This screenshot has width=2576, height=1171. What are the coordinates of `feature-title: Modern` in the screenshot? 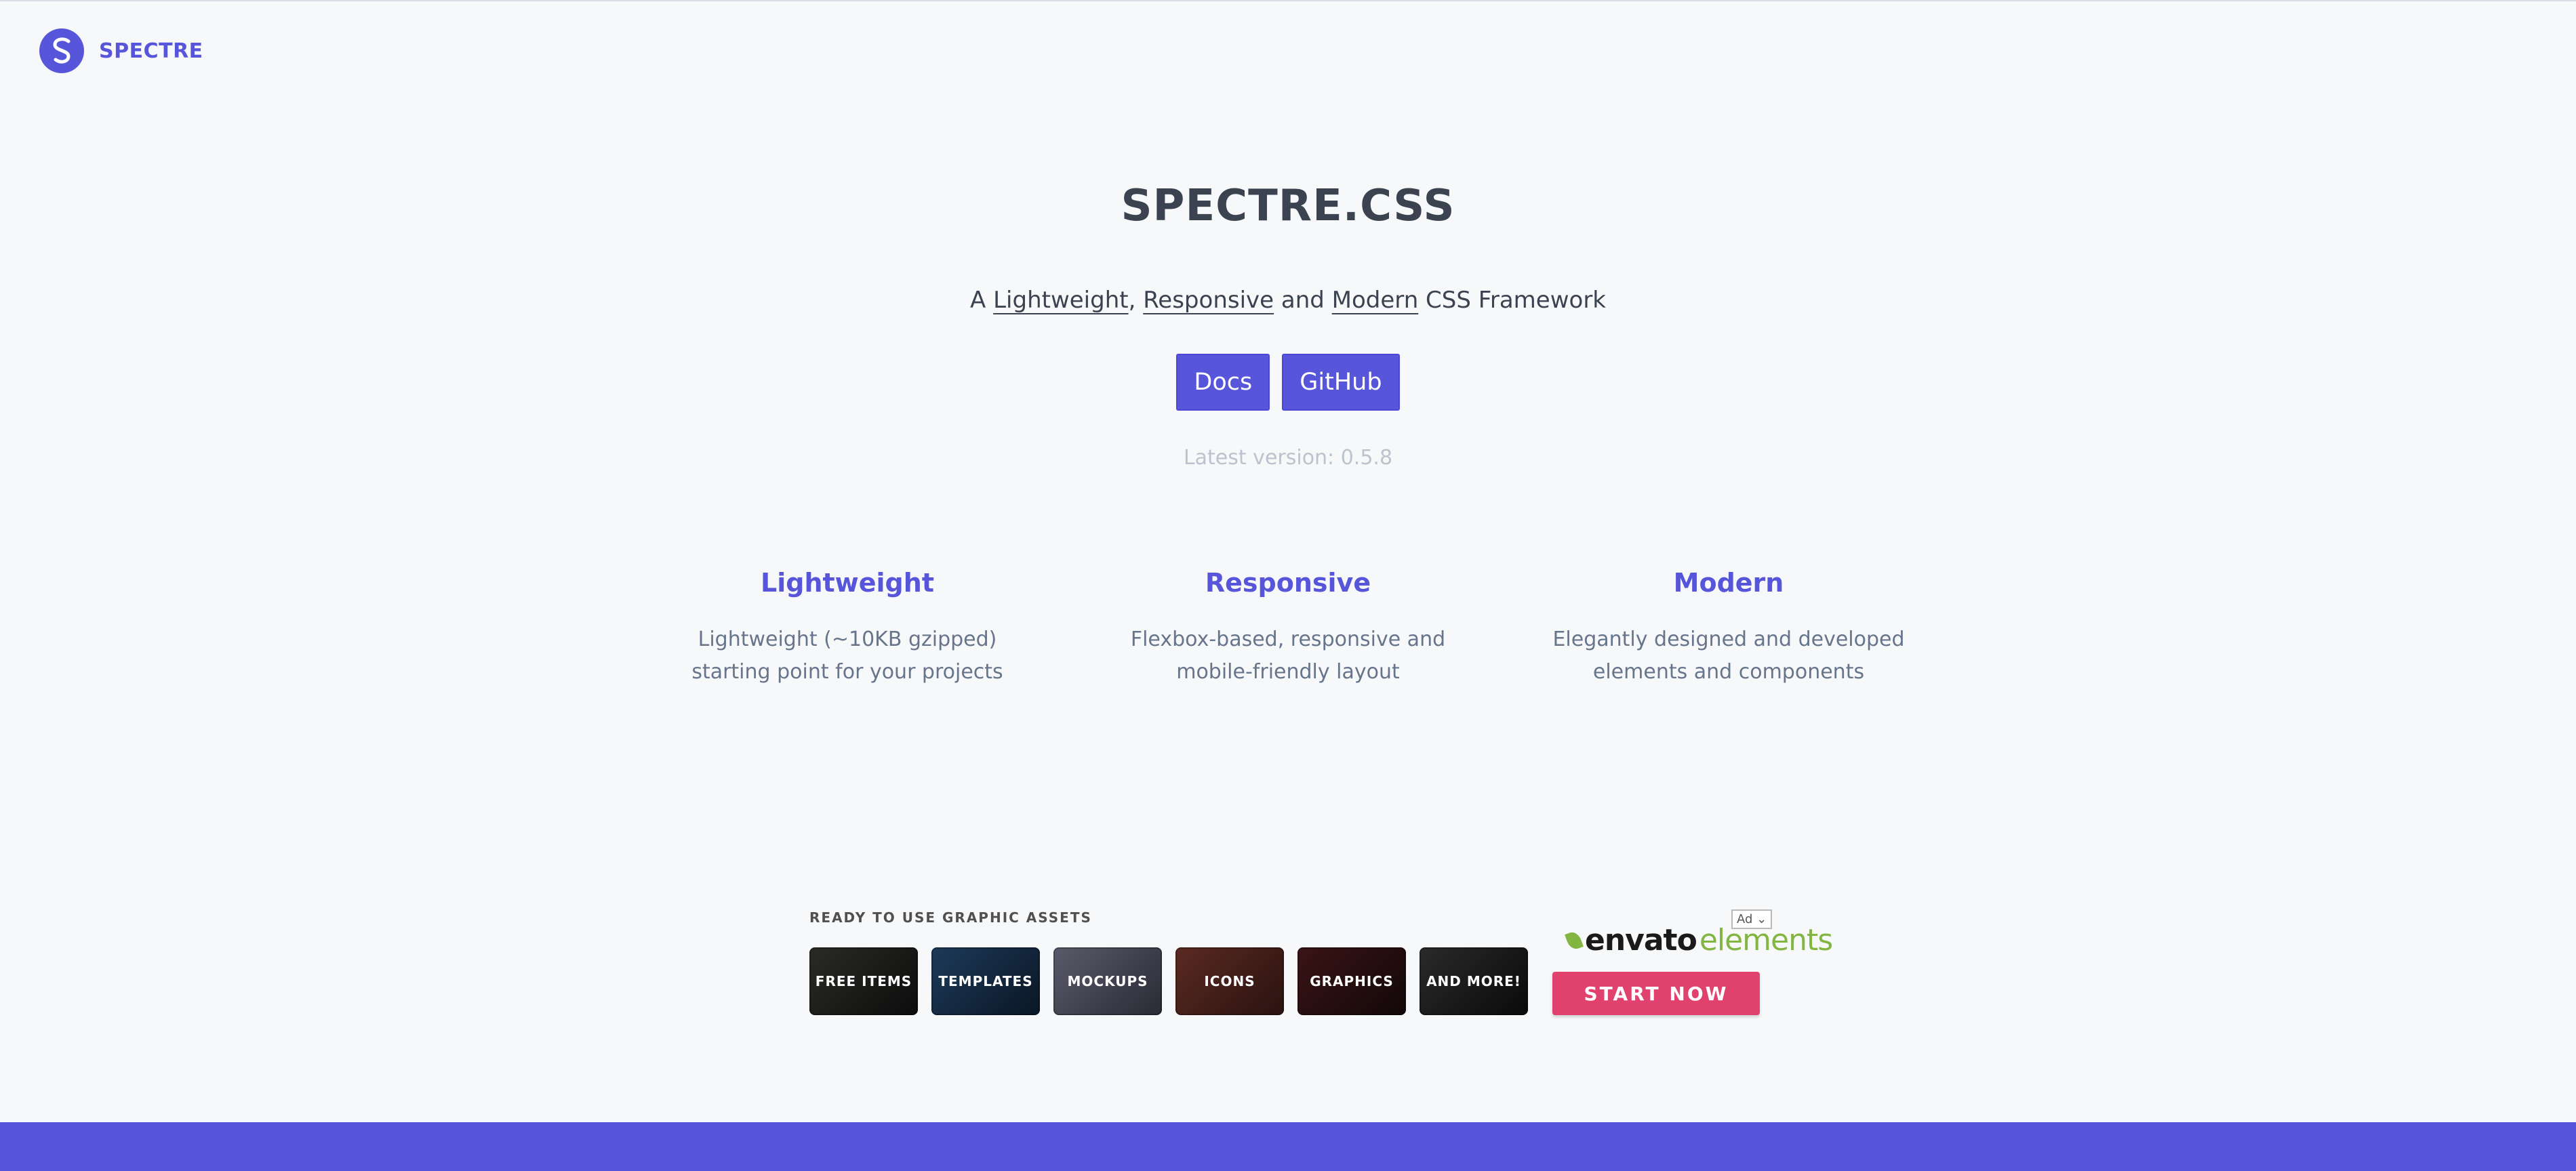 It's located at (1728, 583).